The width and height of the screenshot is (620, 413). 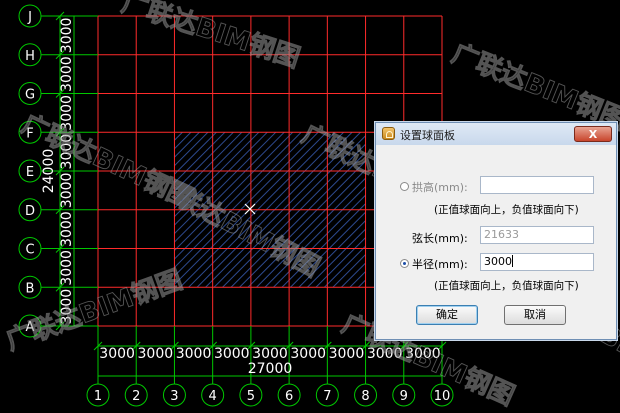 I want to click on row-axis-label: H, so click(x=30, y=56).